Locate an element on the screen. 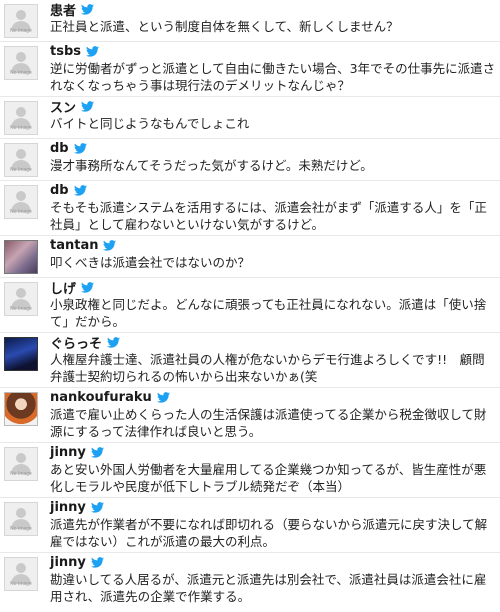 This screenshot has height=612, width=500. tweet-item: No Image スン バイトと同じようなもんでしょこれ is located at coordinates (250, 118).